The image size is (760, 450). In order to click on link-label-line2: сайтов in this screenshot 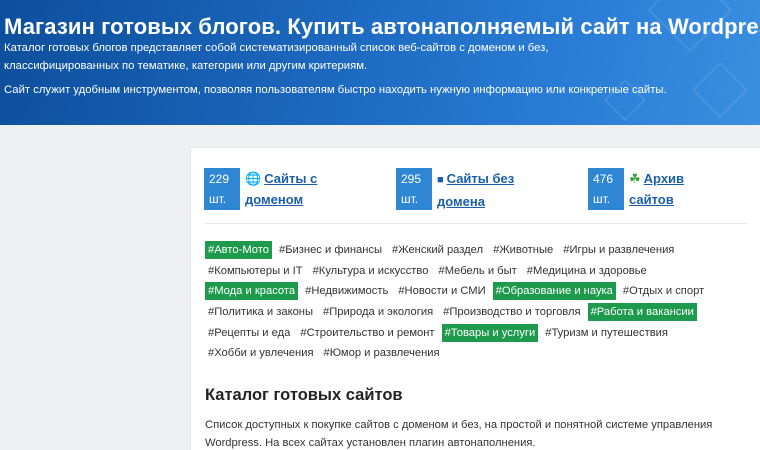, I will do `click(651, 199)`.